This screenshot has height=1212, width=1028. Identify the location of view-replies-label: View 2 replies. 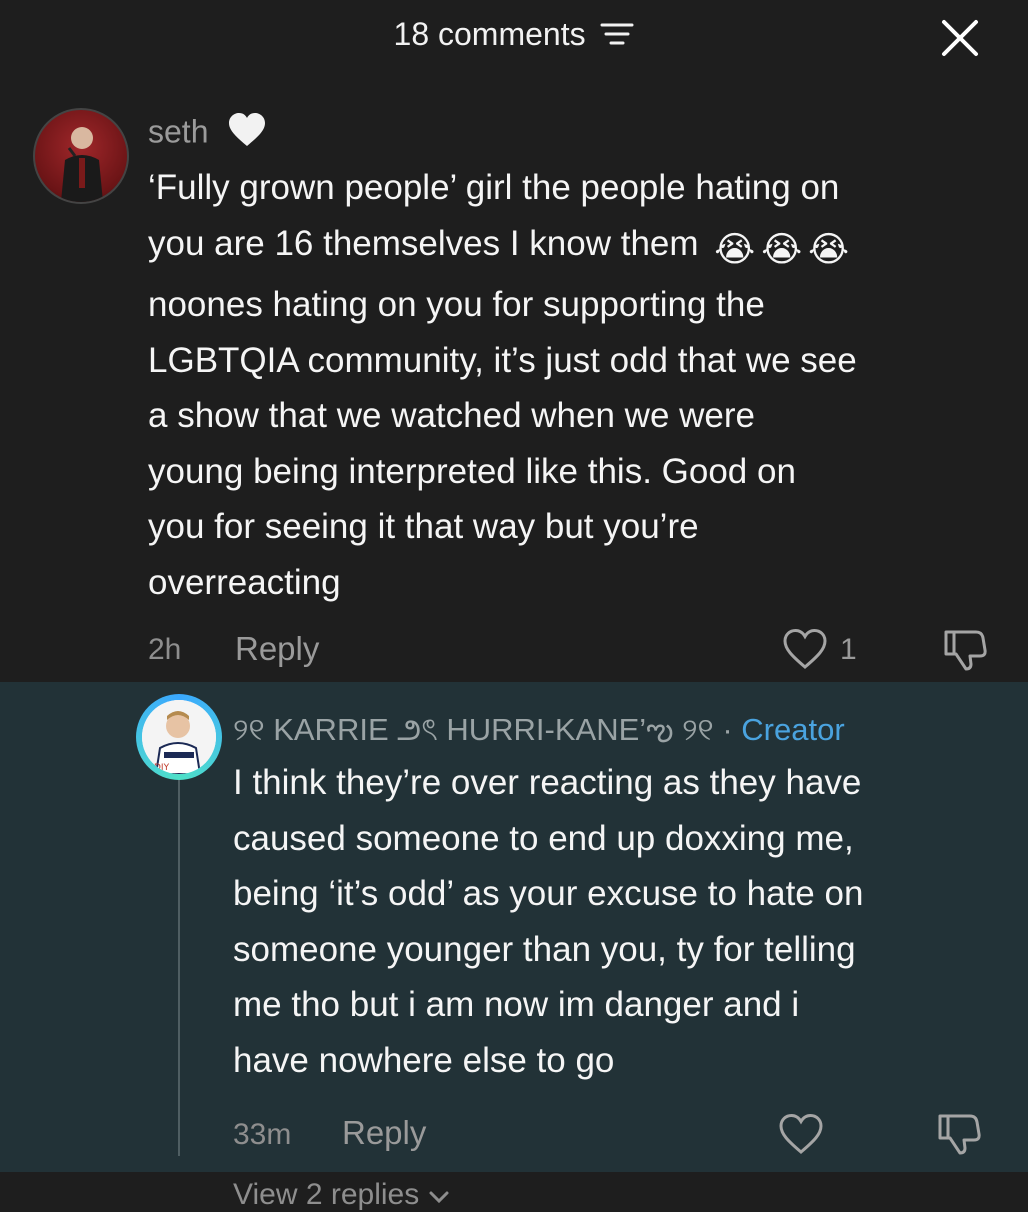
(326, 1194).